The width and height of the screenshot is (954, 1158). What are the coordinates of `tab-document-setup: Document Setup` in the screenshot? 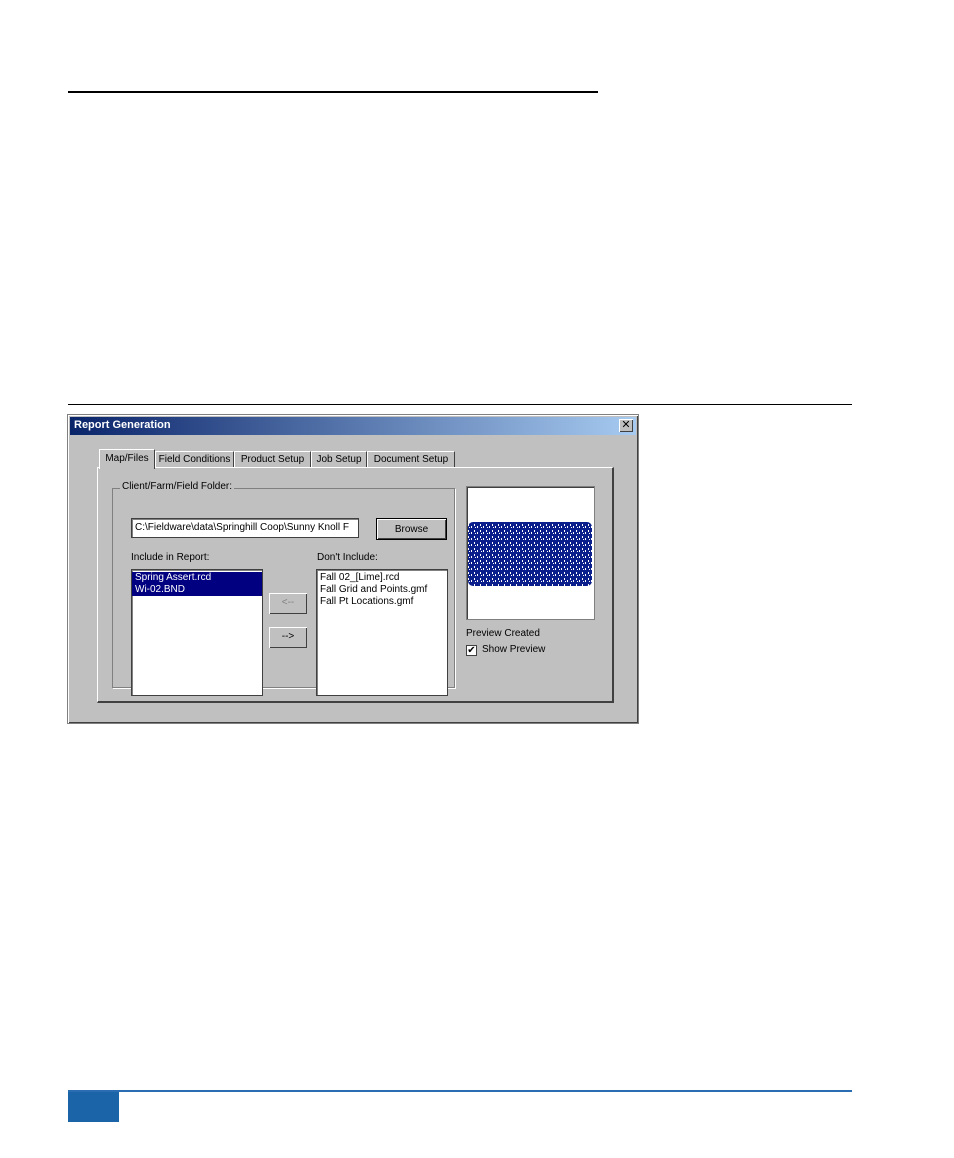 It's located at (411, 459).